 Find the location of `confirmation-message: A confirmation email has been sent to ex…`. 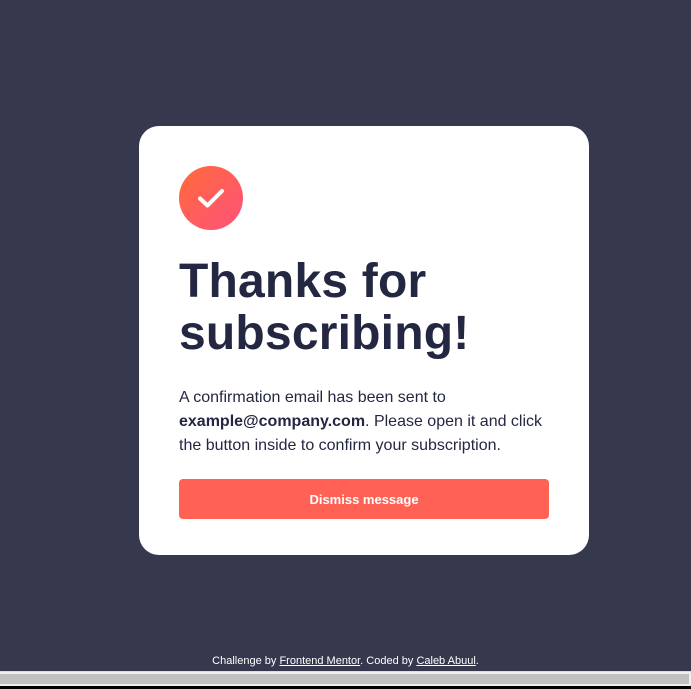

confirmation-message: A confirmation email has been sent to ex… is located at coordinates (364, 422).